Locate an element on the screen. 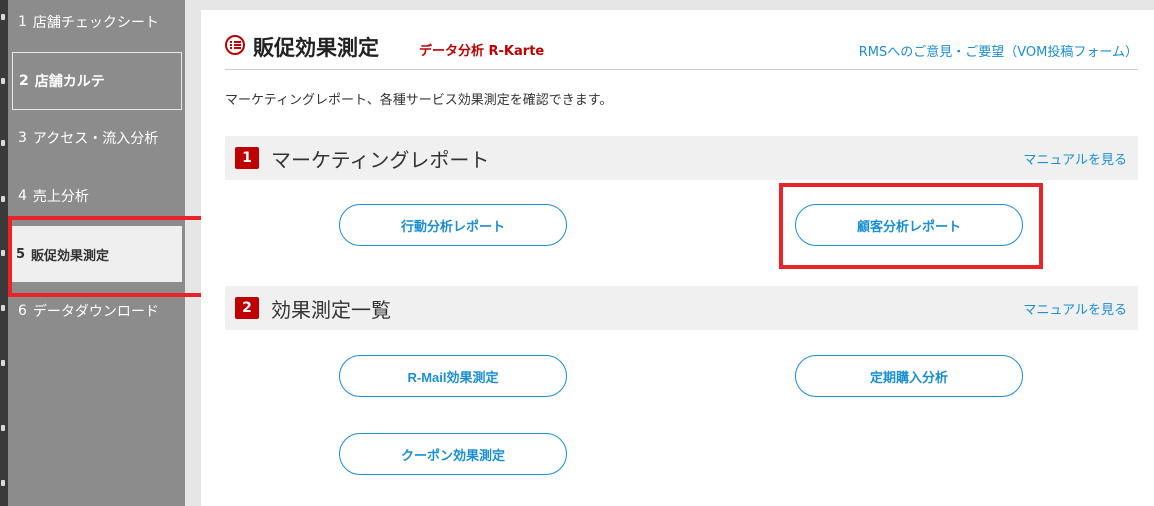 The image size is (1154, 506). sidebar-item-label: アクセス・流入分析 is located at coordinates (95, 139).